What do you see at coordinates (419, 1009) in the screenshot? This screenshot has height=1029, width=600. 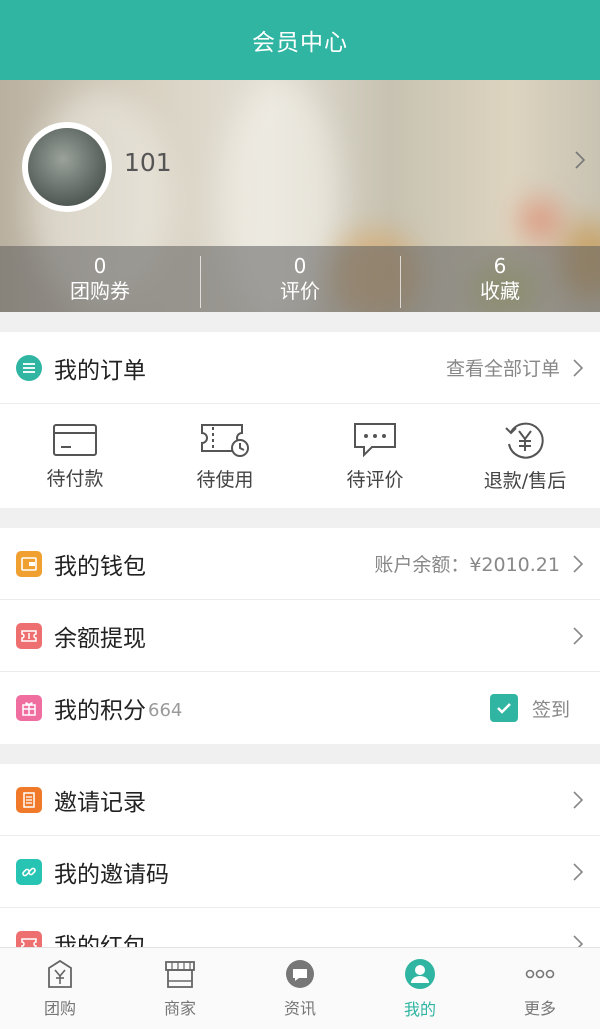 I see `tab-label: 我的` at bounding box center [419, 1009].